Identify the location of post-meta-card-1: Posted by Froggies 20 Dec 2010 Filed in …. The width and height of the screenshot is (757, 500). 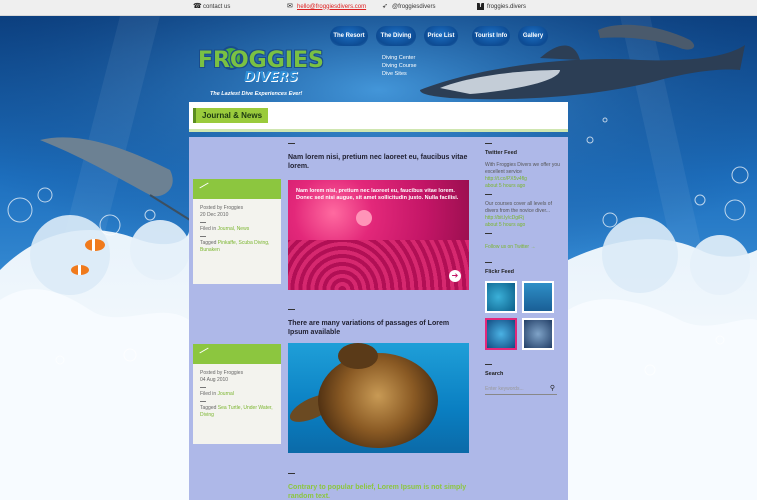
(237, 231).